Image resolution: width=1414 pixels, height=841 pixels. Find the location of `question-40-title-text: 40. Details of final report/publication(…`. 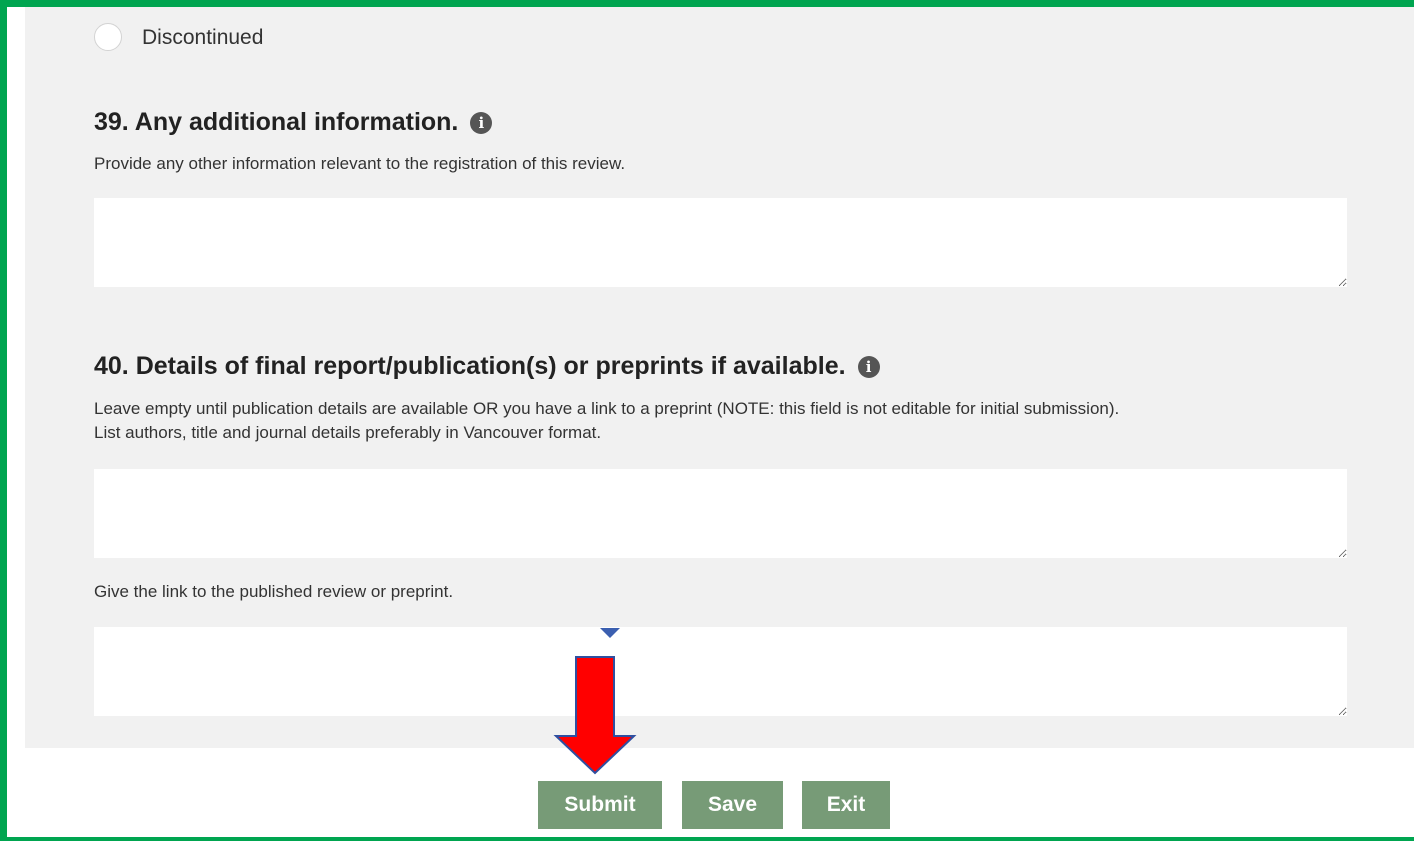

question-40-title-text: 40. Details of final report/publication(… is located at coordinates (470, 366).